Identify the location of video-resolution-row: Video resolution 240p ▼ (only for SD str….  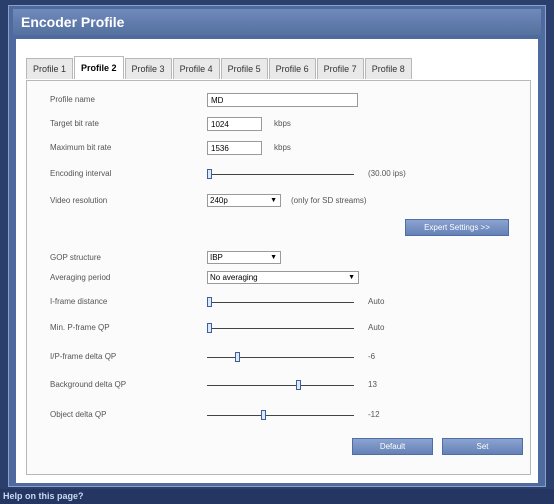
(278, 203).